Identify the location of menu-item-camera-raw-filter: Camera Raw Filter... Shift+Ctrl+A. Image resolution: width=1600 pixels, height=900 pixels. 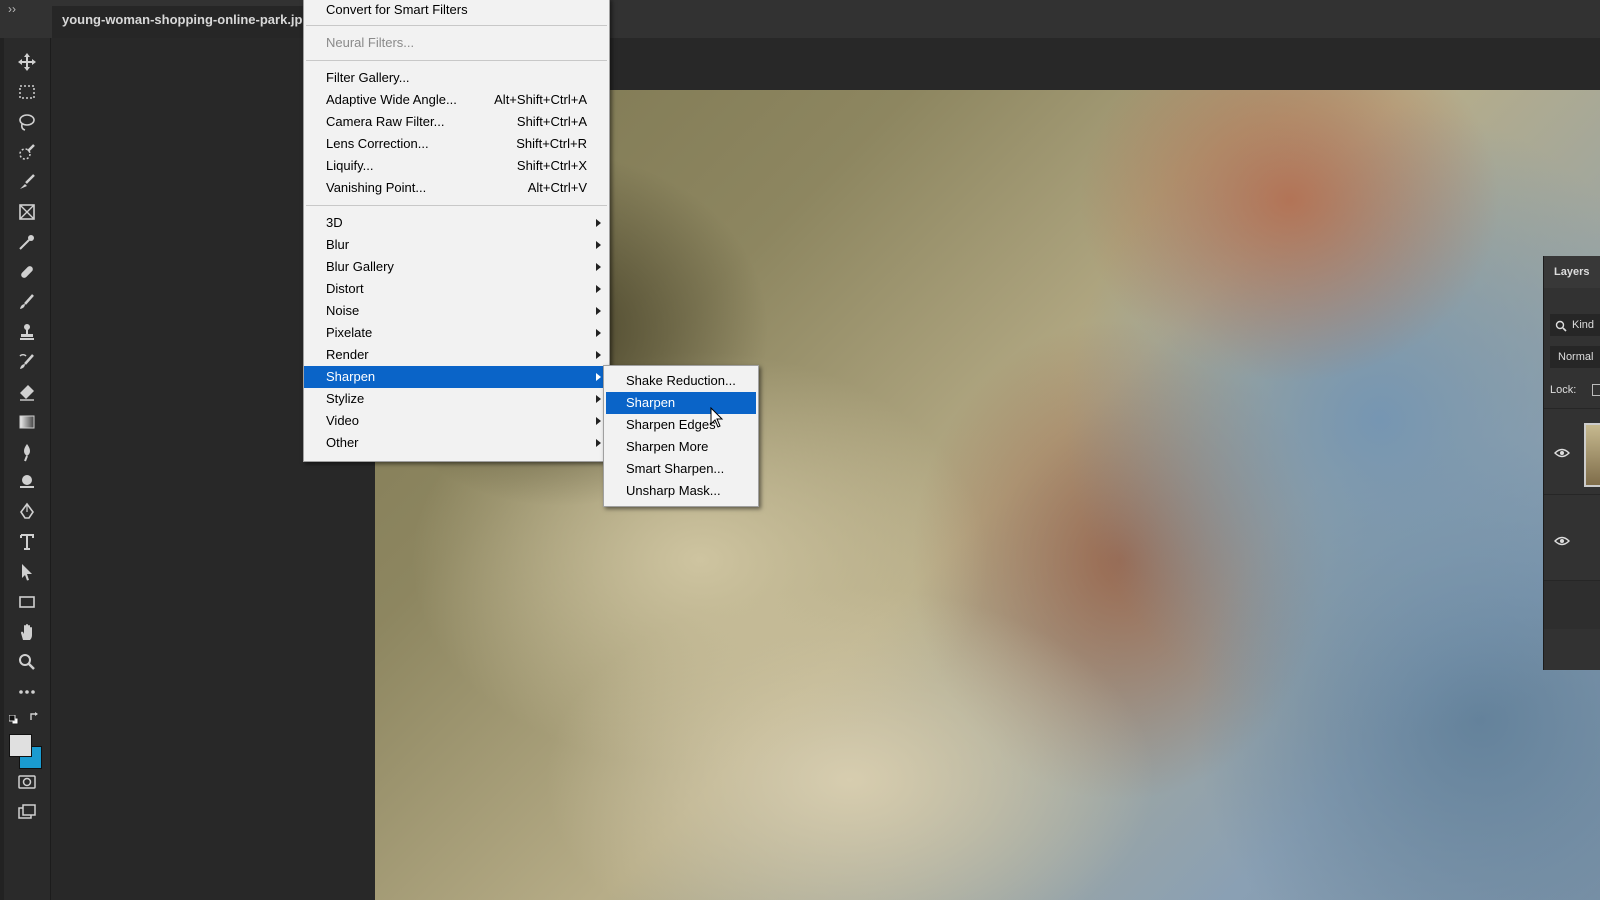
(456, 122).